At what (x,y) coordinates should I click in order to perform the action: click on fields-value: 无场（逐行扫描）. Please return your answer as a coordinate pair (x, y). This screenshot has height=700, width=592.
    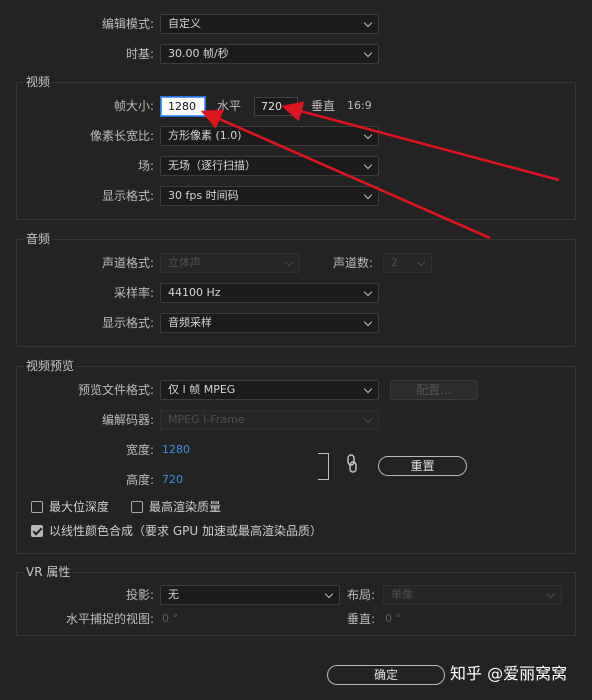
    Looking at the image, I should click on (212, 165).